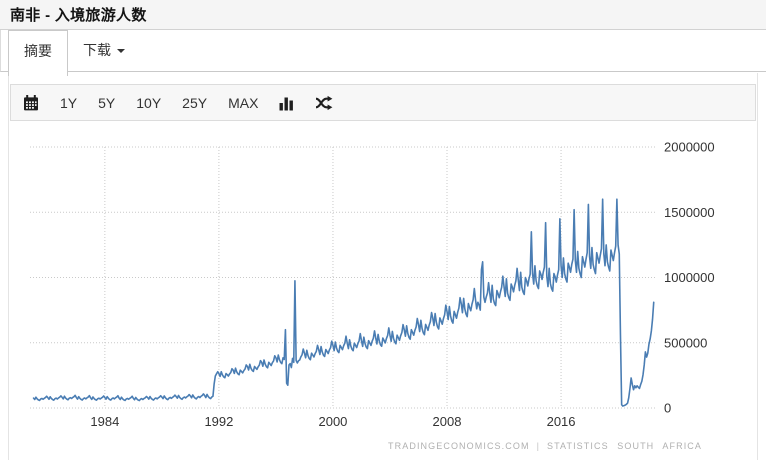 The height and width of the screenshot is (460, 766). Describe the element at coordinates (561, 421) in the screenshot. I see `x-axis-label: 2016` at that location.